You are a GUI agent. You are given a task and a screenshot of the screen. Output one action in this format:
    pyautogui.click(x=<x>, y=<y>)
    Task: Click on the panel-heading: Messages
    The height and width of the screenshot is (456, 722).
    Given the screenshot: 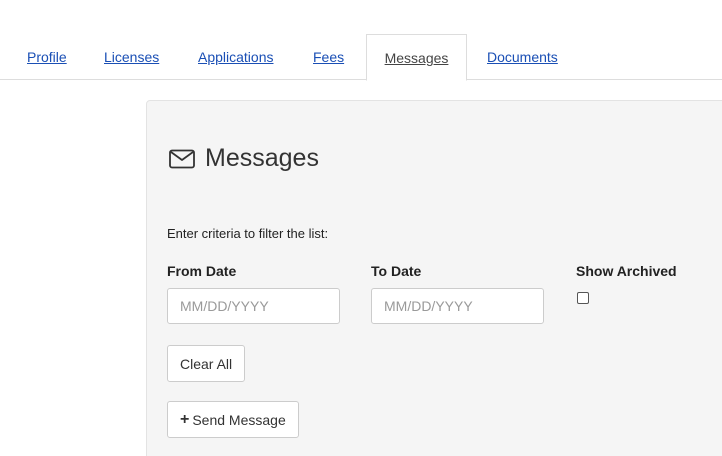 What is the action you would take?
    pyautogui.click(x=244, y=158)
    